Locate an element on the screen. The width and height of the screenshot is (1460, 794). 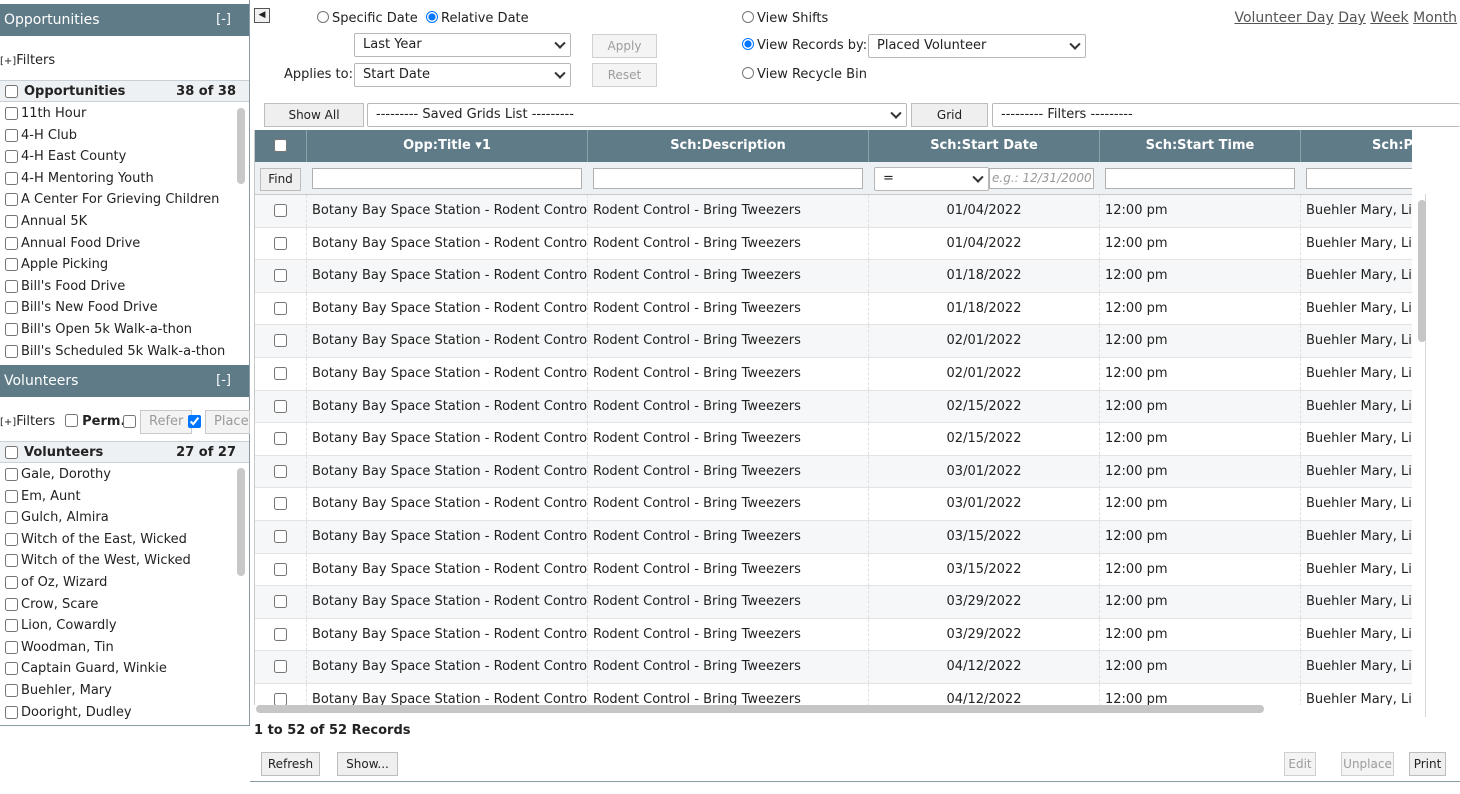
view-recycle-bin-option: View Recycle Bin is located at coordinates (804, 74).